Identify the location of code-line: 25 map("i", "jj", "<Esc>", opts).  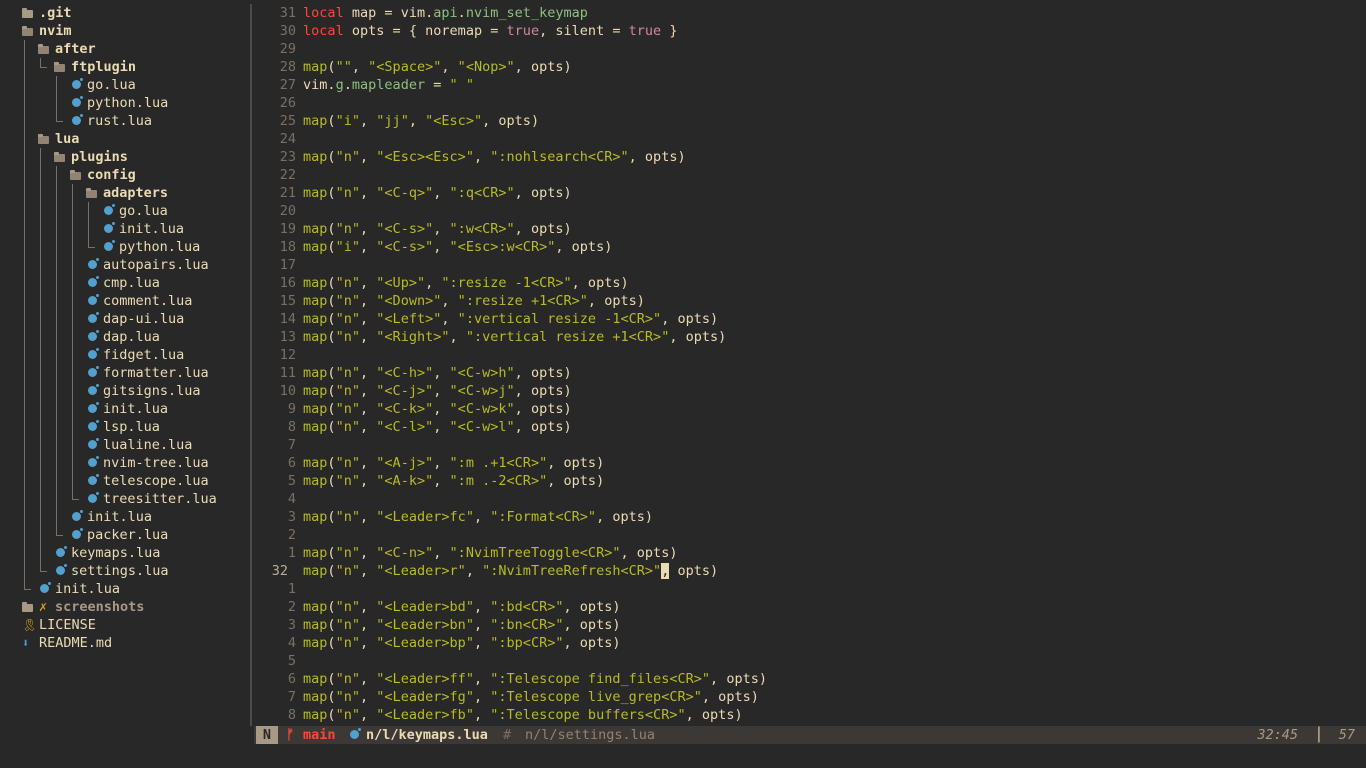
(811, 121).